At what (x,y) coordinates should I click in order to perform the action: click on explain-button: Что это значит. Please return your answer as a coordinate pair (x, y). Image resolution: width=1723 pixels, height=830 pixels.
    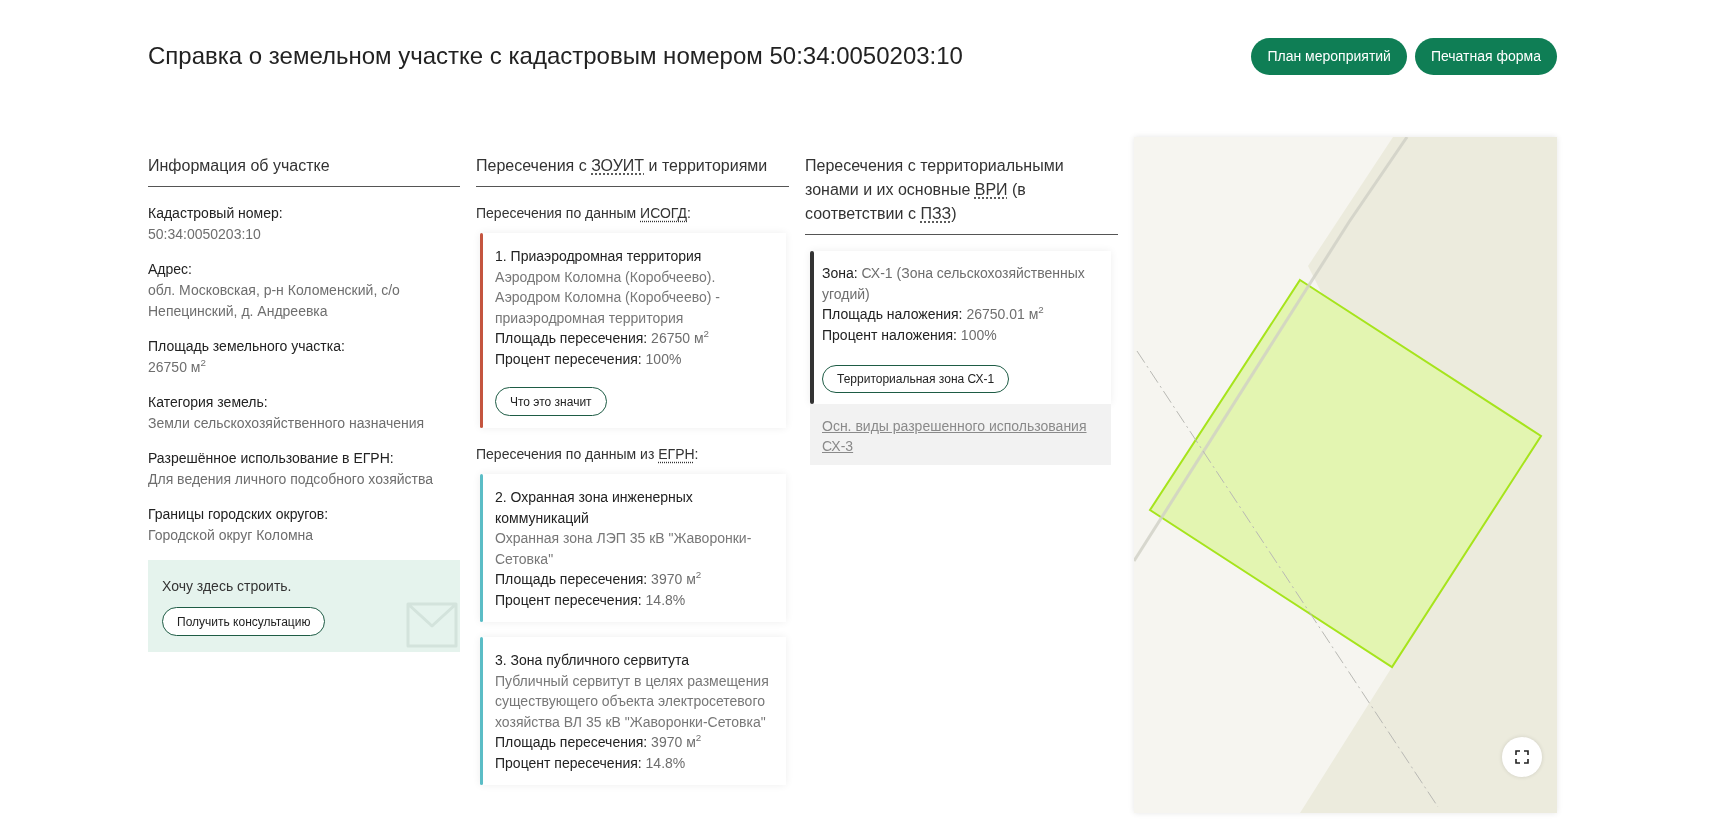
    Looking at the image, I should click on (551, 401).